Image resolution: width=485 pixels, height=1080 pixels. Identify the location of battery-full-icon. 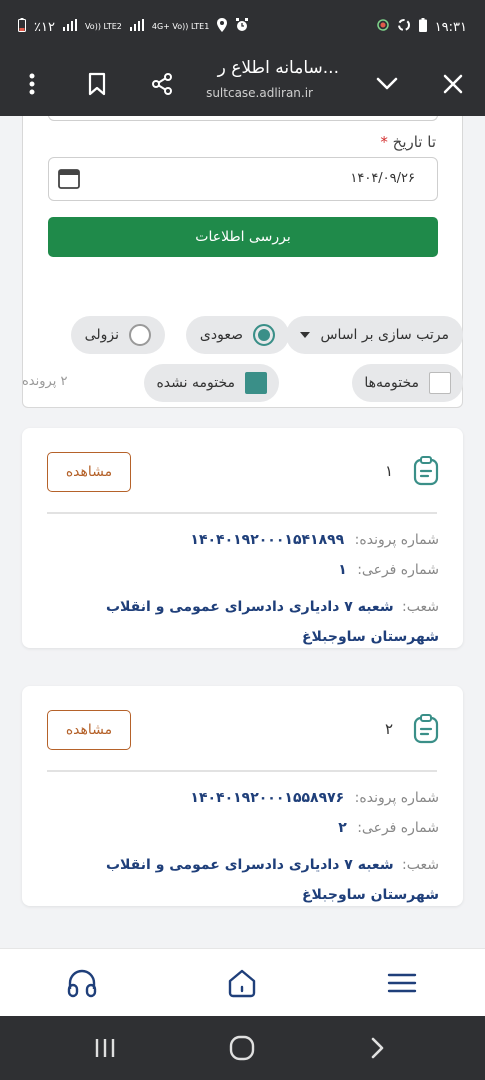
(422, 27).